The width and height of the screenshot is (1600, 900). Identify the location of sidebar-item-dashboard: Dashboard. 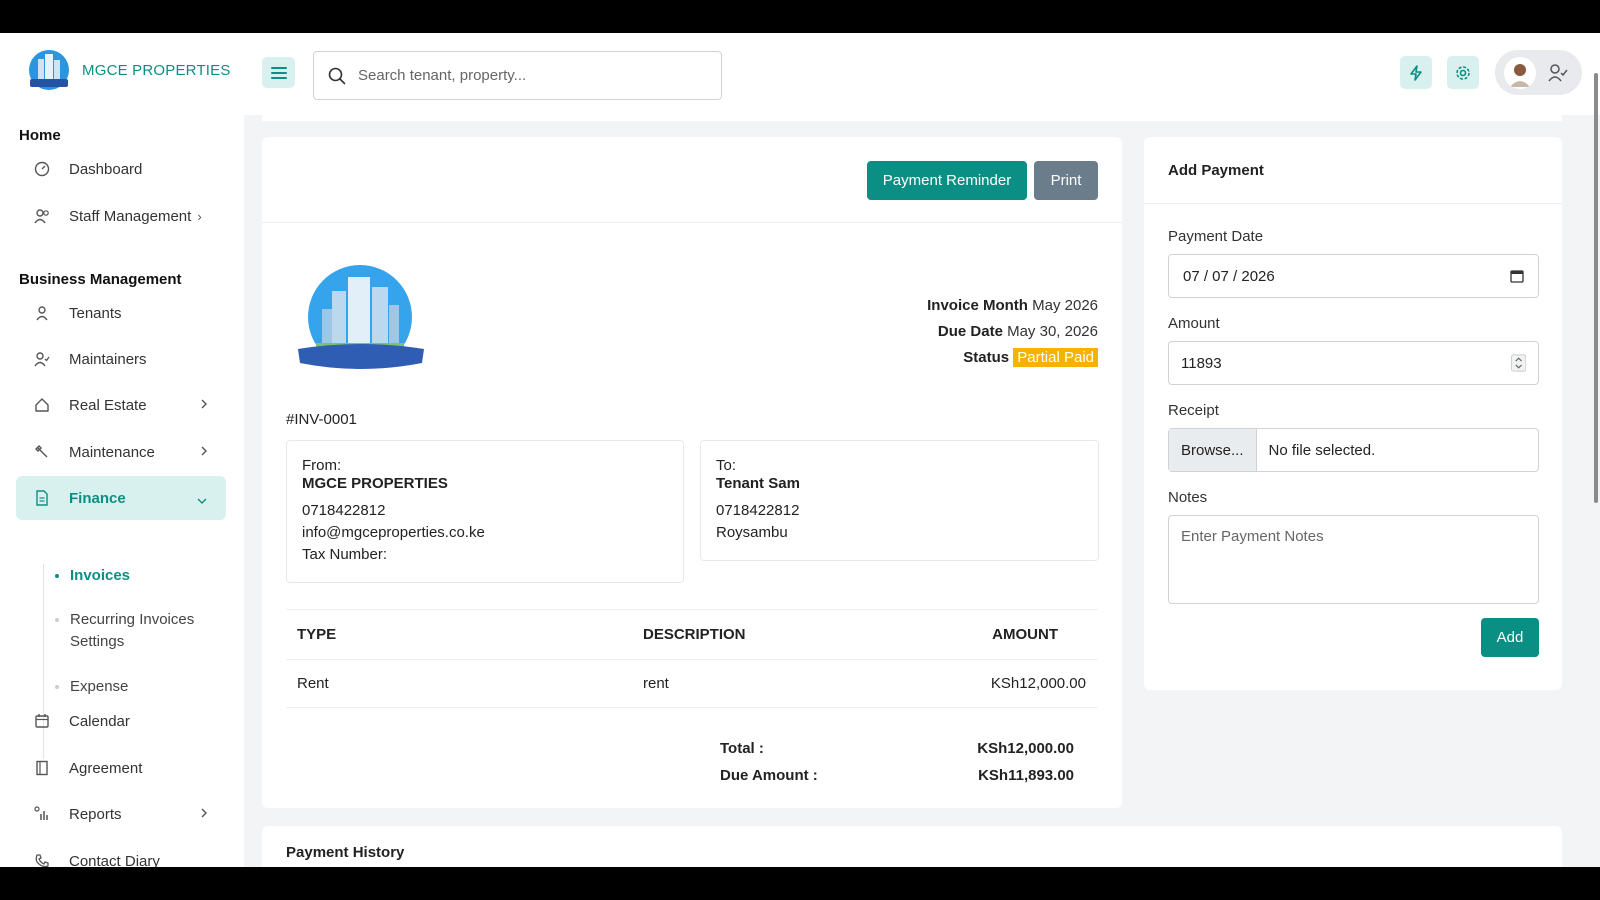
(121, 169).